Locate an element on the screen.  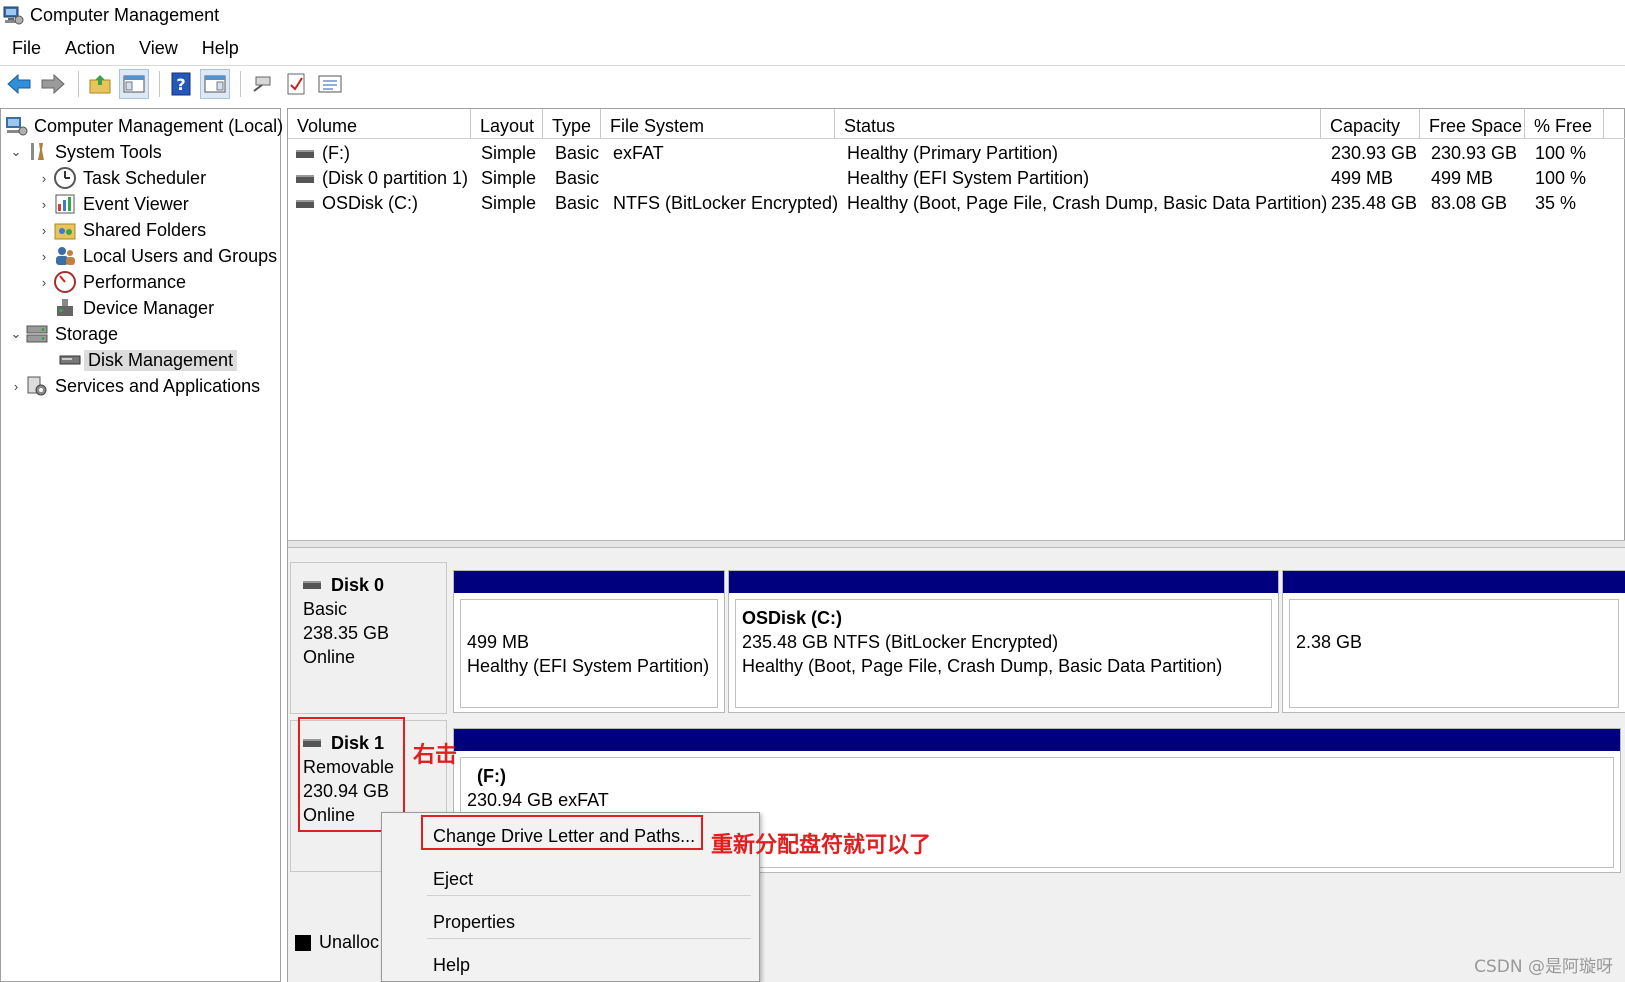
free-space-cell: 83.08 GB is located at coordinates (1469, 203).